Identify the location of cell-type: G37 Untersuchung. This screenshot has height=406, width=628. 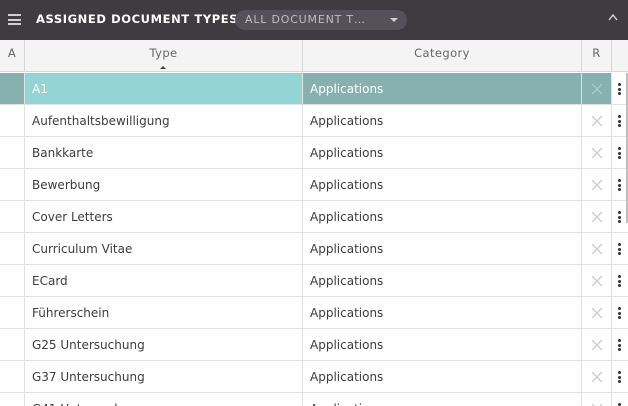
(164, 376).